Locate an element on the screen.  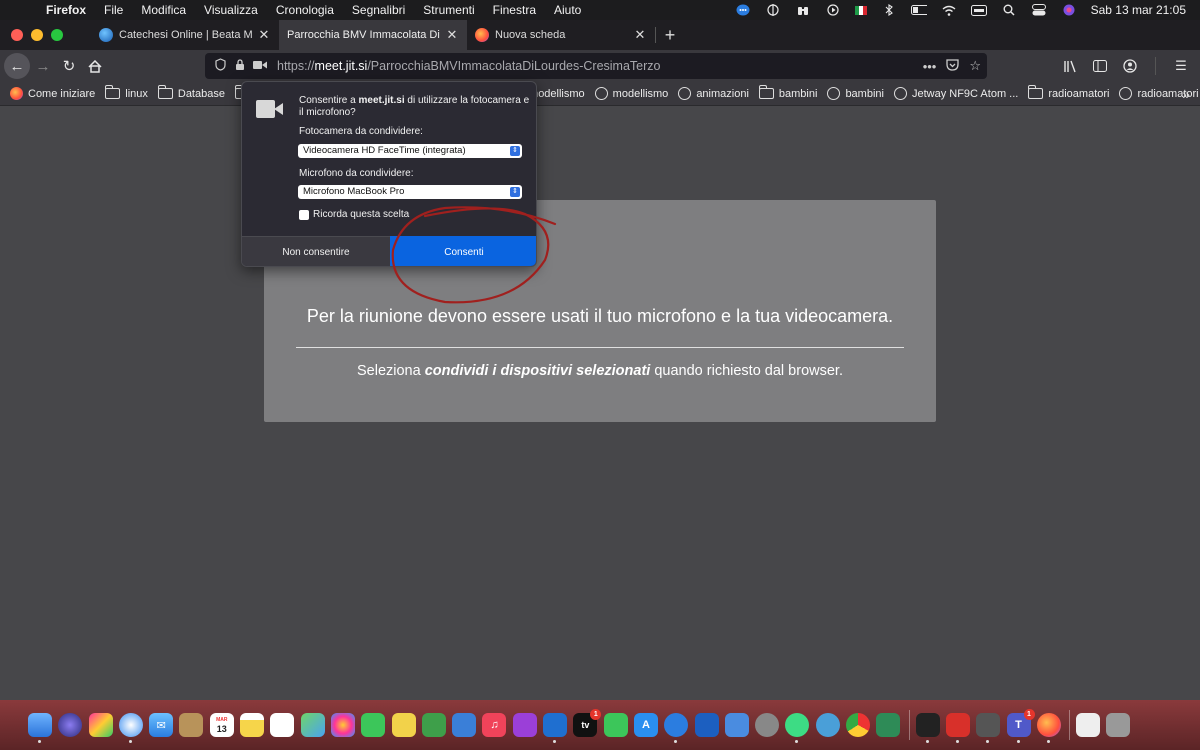
system-preferences-icon is located at coordinates (767, 725).